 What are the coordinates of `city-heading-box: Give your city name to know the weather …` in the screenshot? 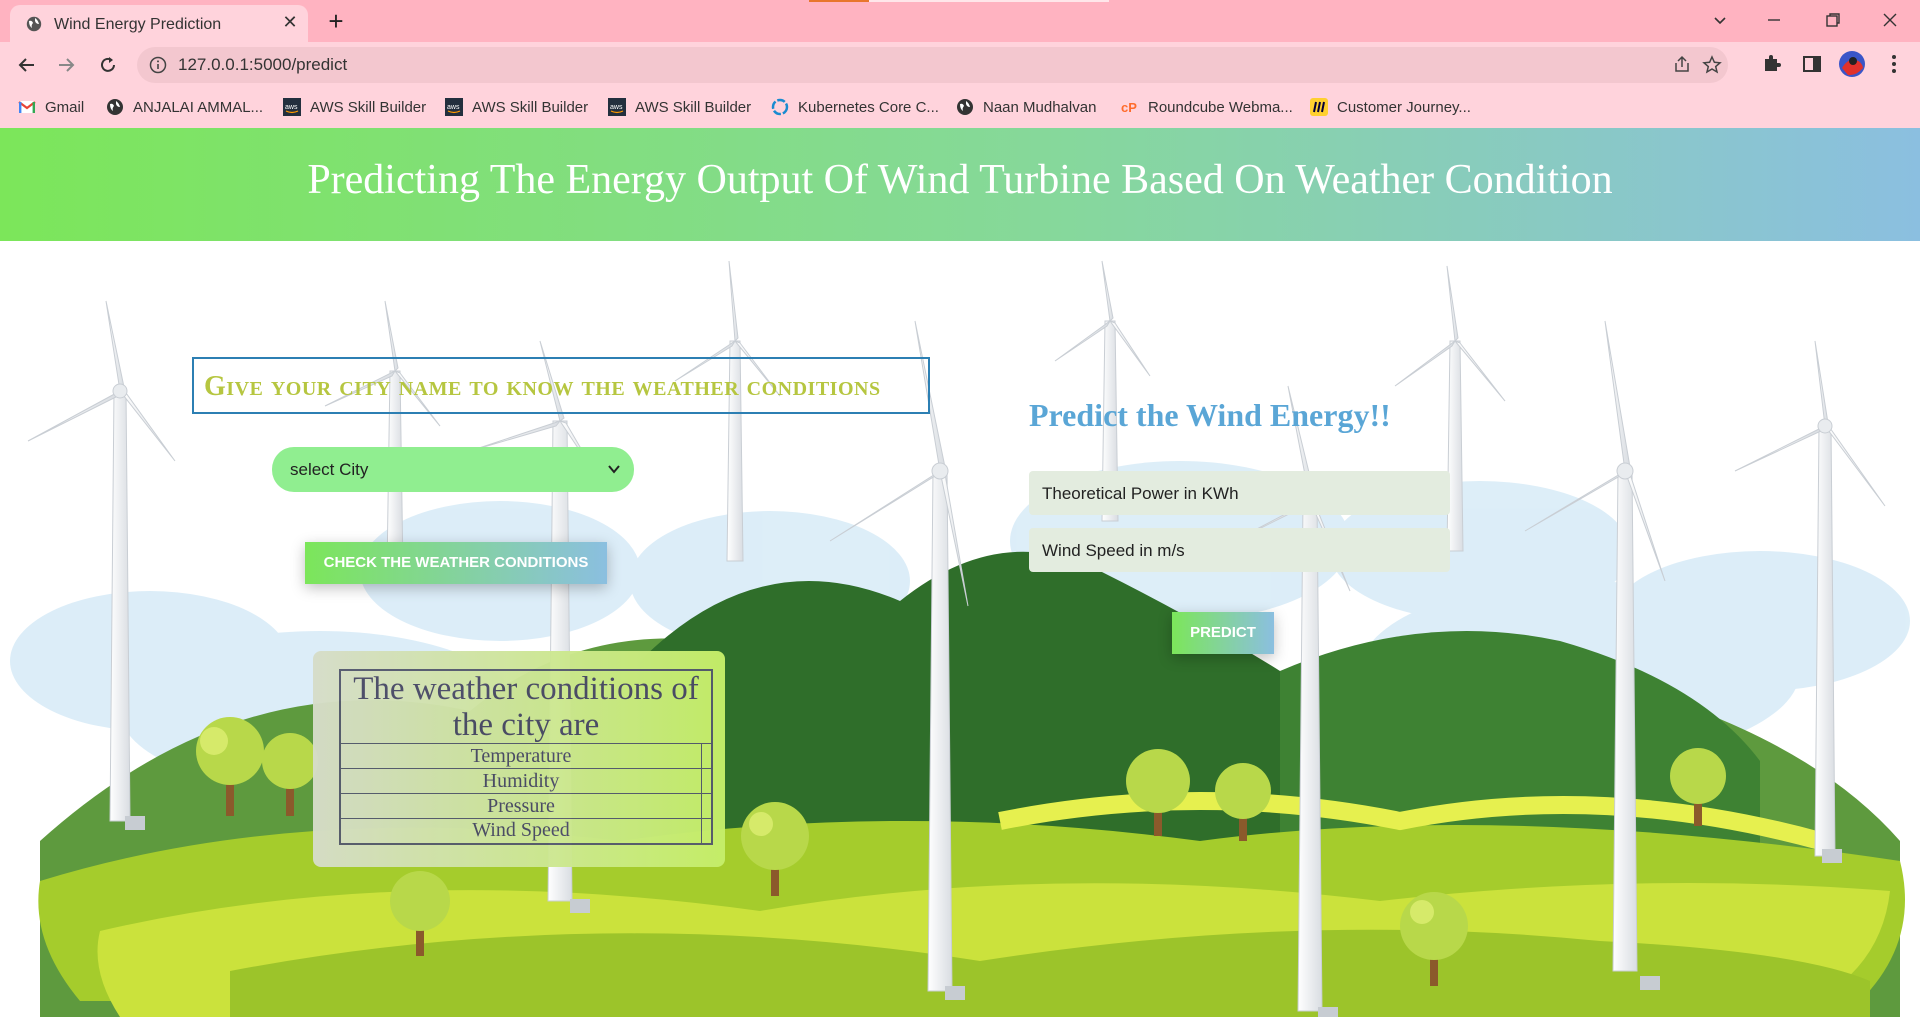 It's located at (561, 385).